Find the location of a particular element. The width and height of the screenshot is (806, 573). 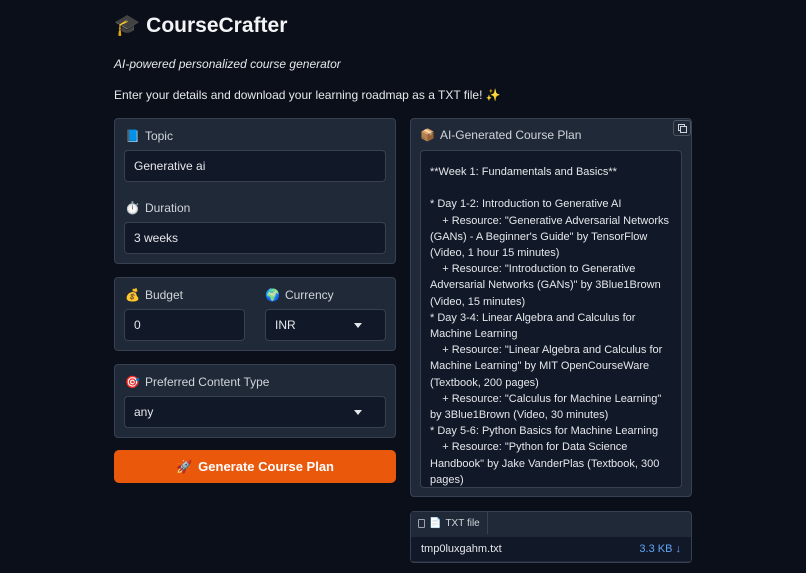

currency-select: INR is located at coordinates (325, 325).